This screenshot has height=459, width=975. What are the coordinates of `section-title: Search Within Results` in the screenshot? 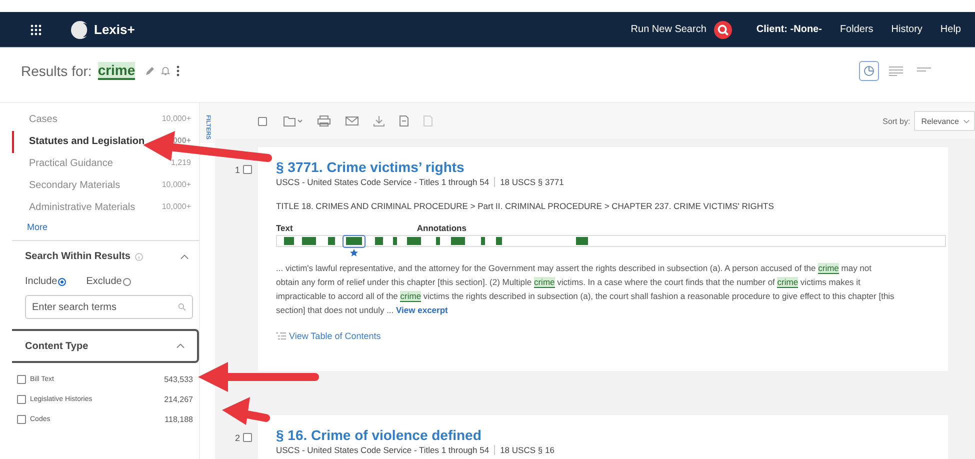 It's located at (77, 256).